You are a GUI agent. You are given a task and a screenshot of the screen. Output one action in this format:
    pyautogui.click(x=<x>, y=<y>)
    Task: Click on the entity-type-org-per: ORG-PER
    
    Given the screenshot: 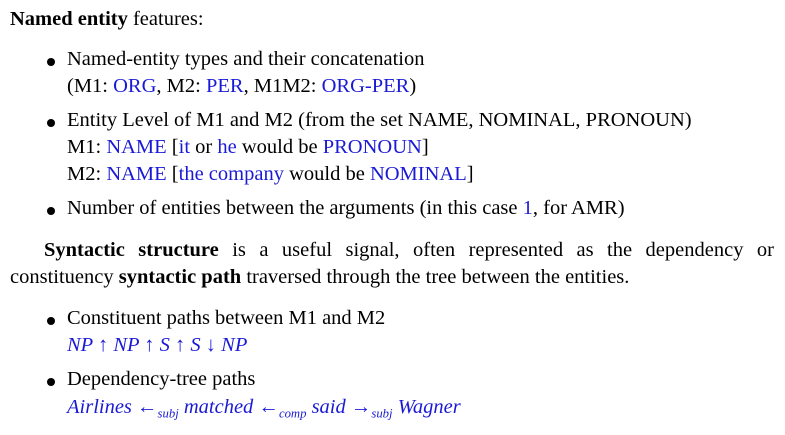 What is the action you would take?
    pyautogui.click(x=365, y=86)
    